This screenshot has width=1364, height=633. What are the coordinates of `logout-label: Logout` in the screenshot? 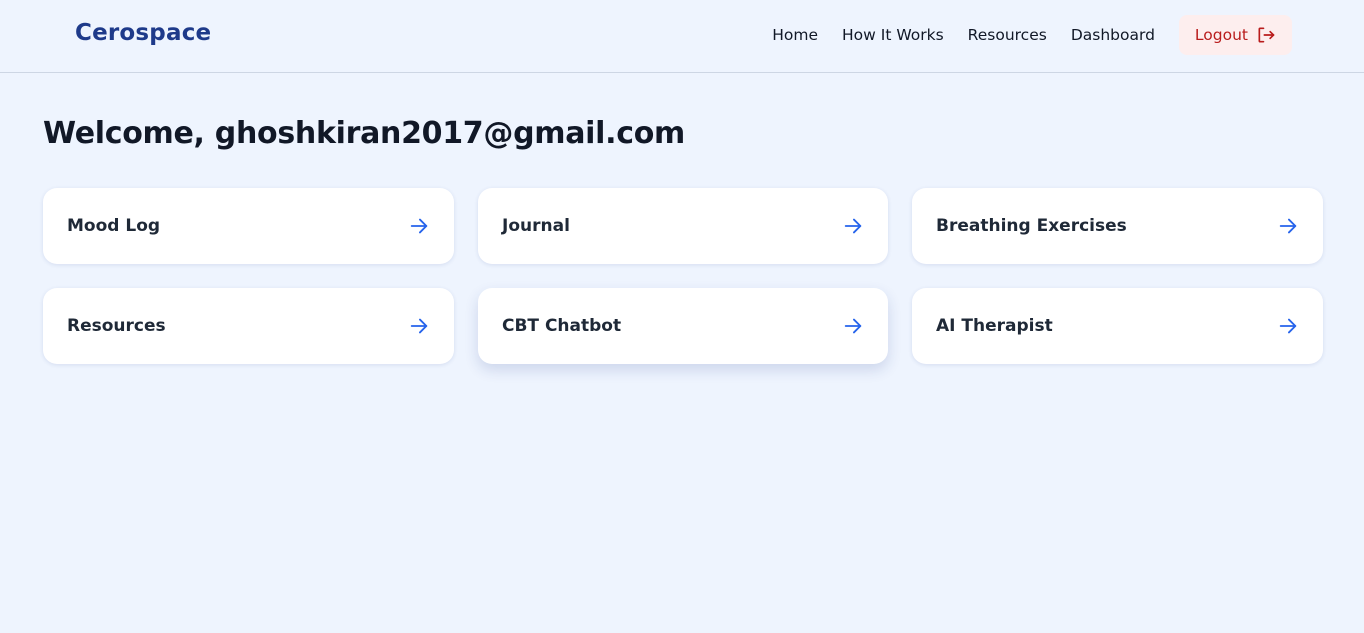 It's located at (1221, 35).